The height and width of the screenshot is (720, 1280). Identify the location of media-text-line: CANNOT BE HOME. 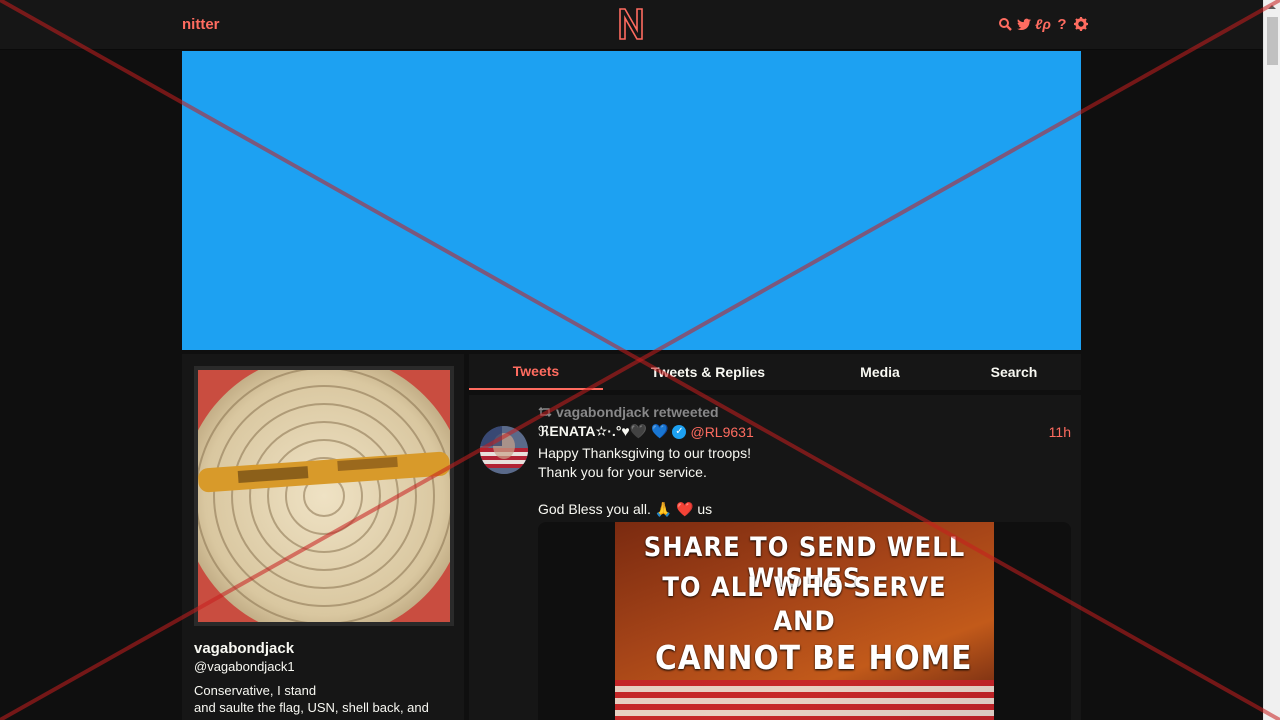
(814, 657).